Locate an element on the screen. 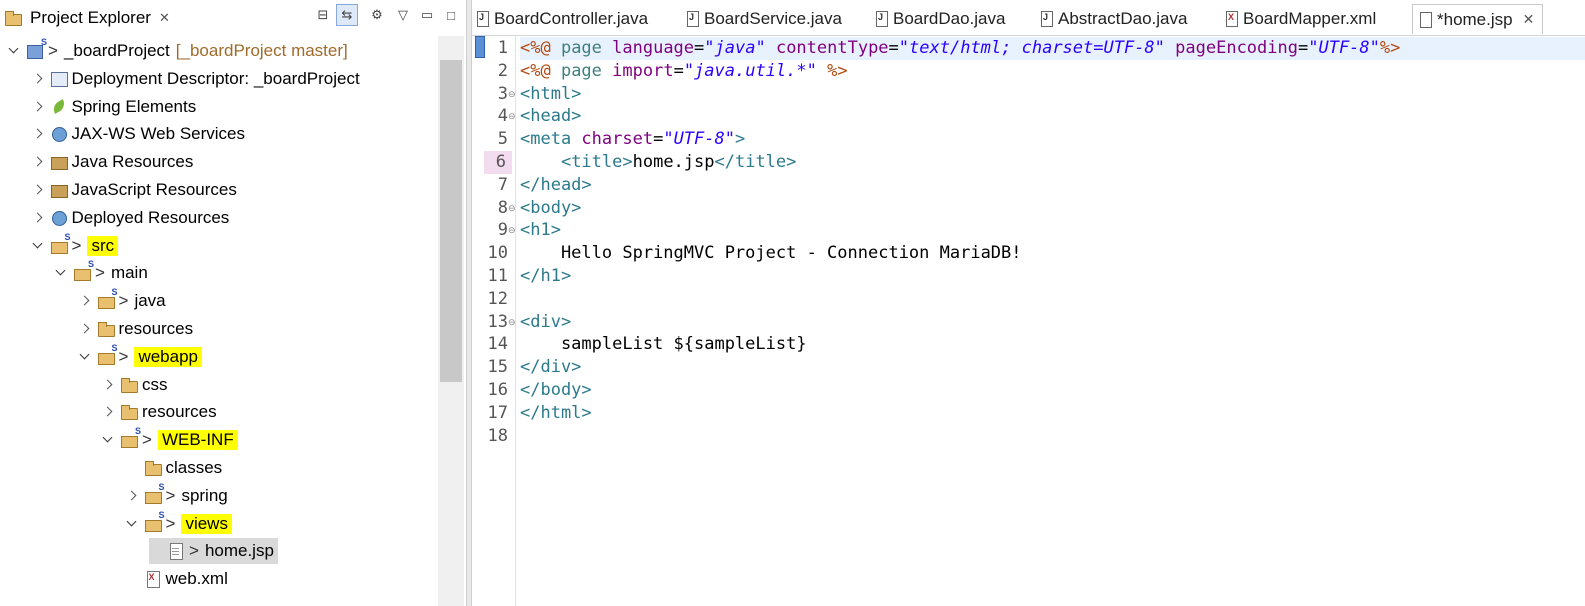 The width and height of the screenshot is (1585, 606). code-line: </html> is located at coordinates (556, 413).